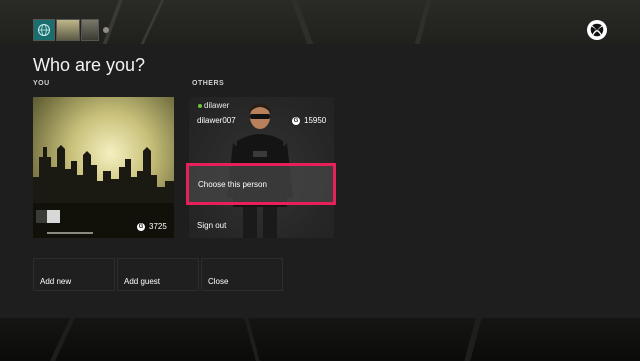  I want to click on dialog-title: Who are you?, so click(89, 65).